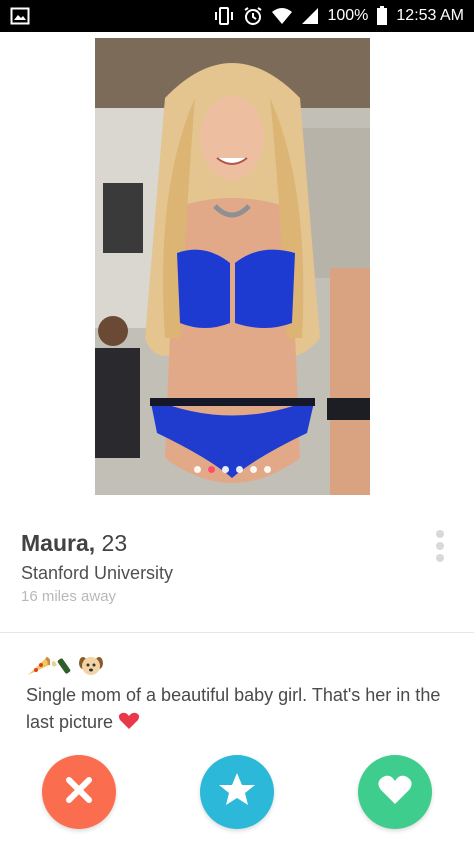 The height and width of the screenshot is (842, 474). What do you see at coordinates (38, 668) in the screenshot?
I see `pizza-icon` at bounding box center [38, 668].